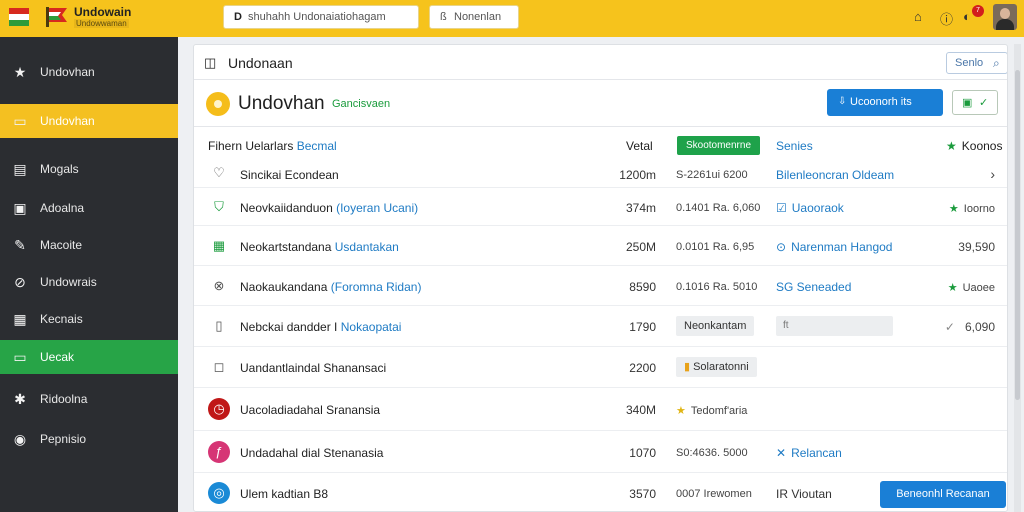  I want to click on row-pill: ▮ Solaratonni, so click(716, 367).